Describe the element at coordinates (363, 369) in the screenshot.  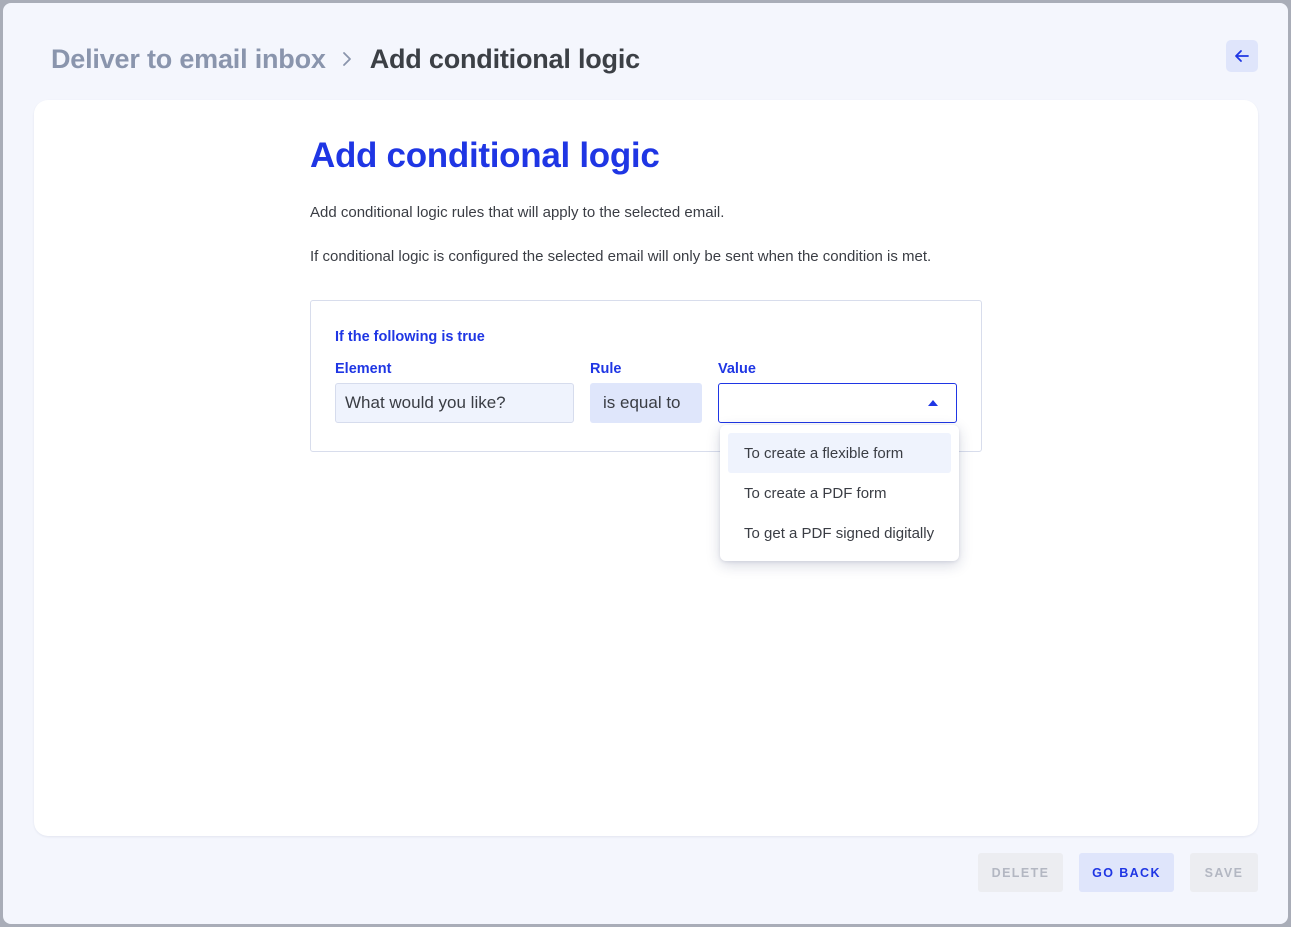
I see `element-label: Element` at that location.